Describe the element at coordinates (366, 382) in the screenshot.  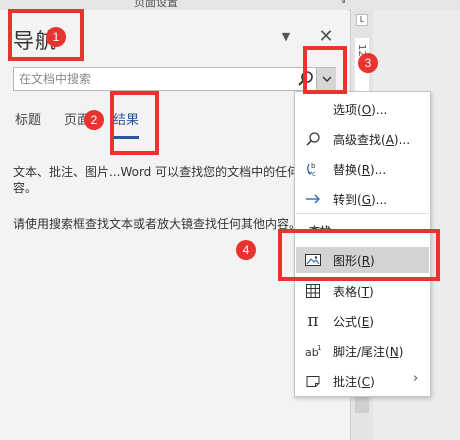
I see `menu-item-accesskey: C` at that location.